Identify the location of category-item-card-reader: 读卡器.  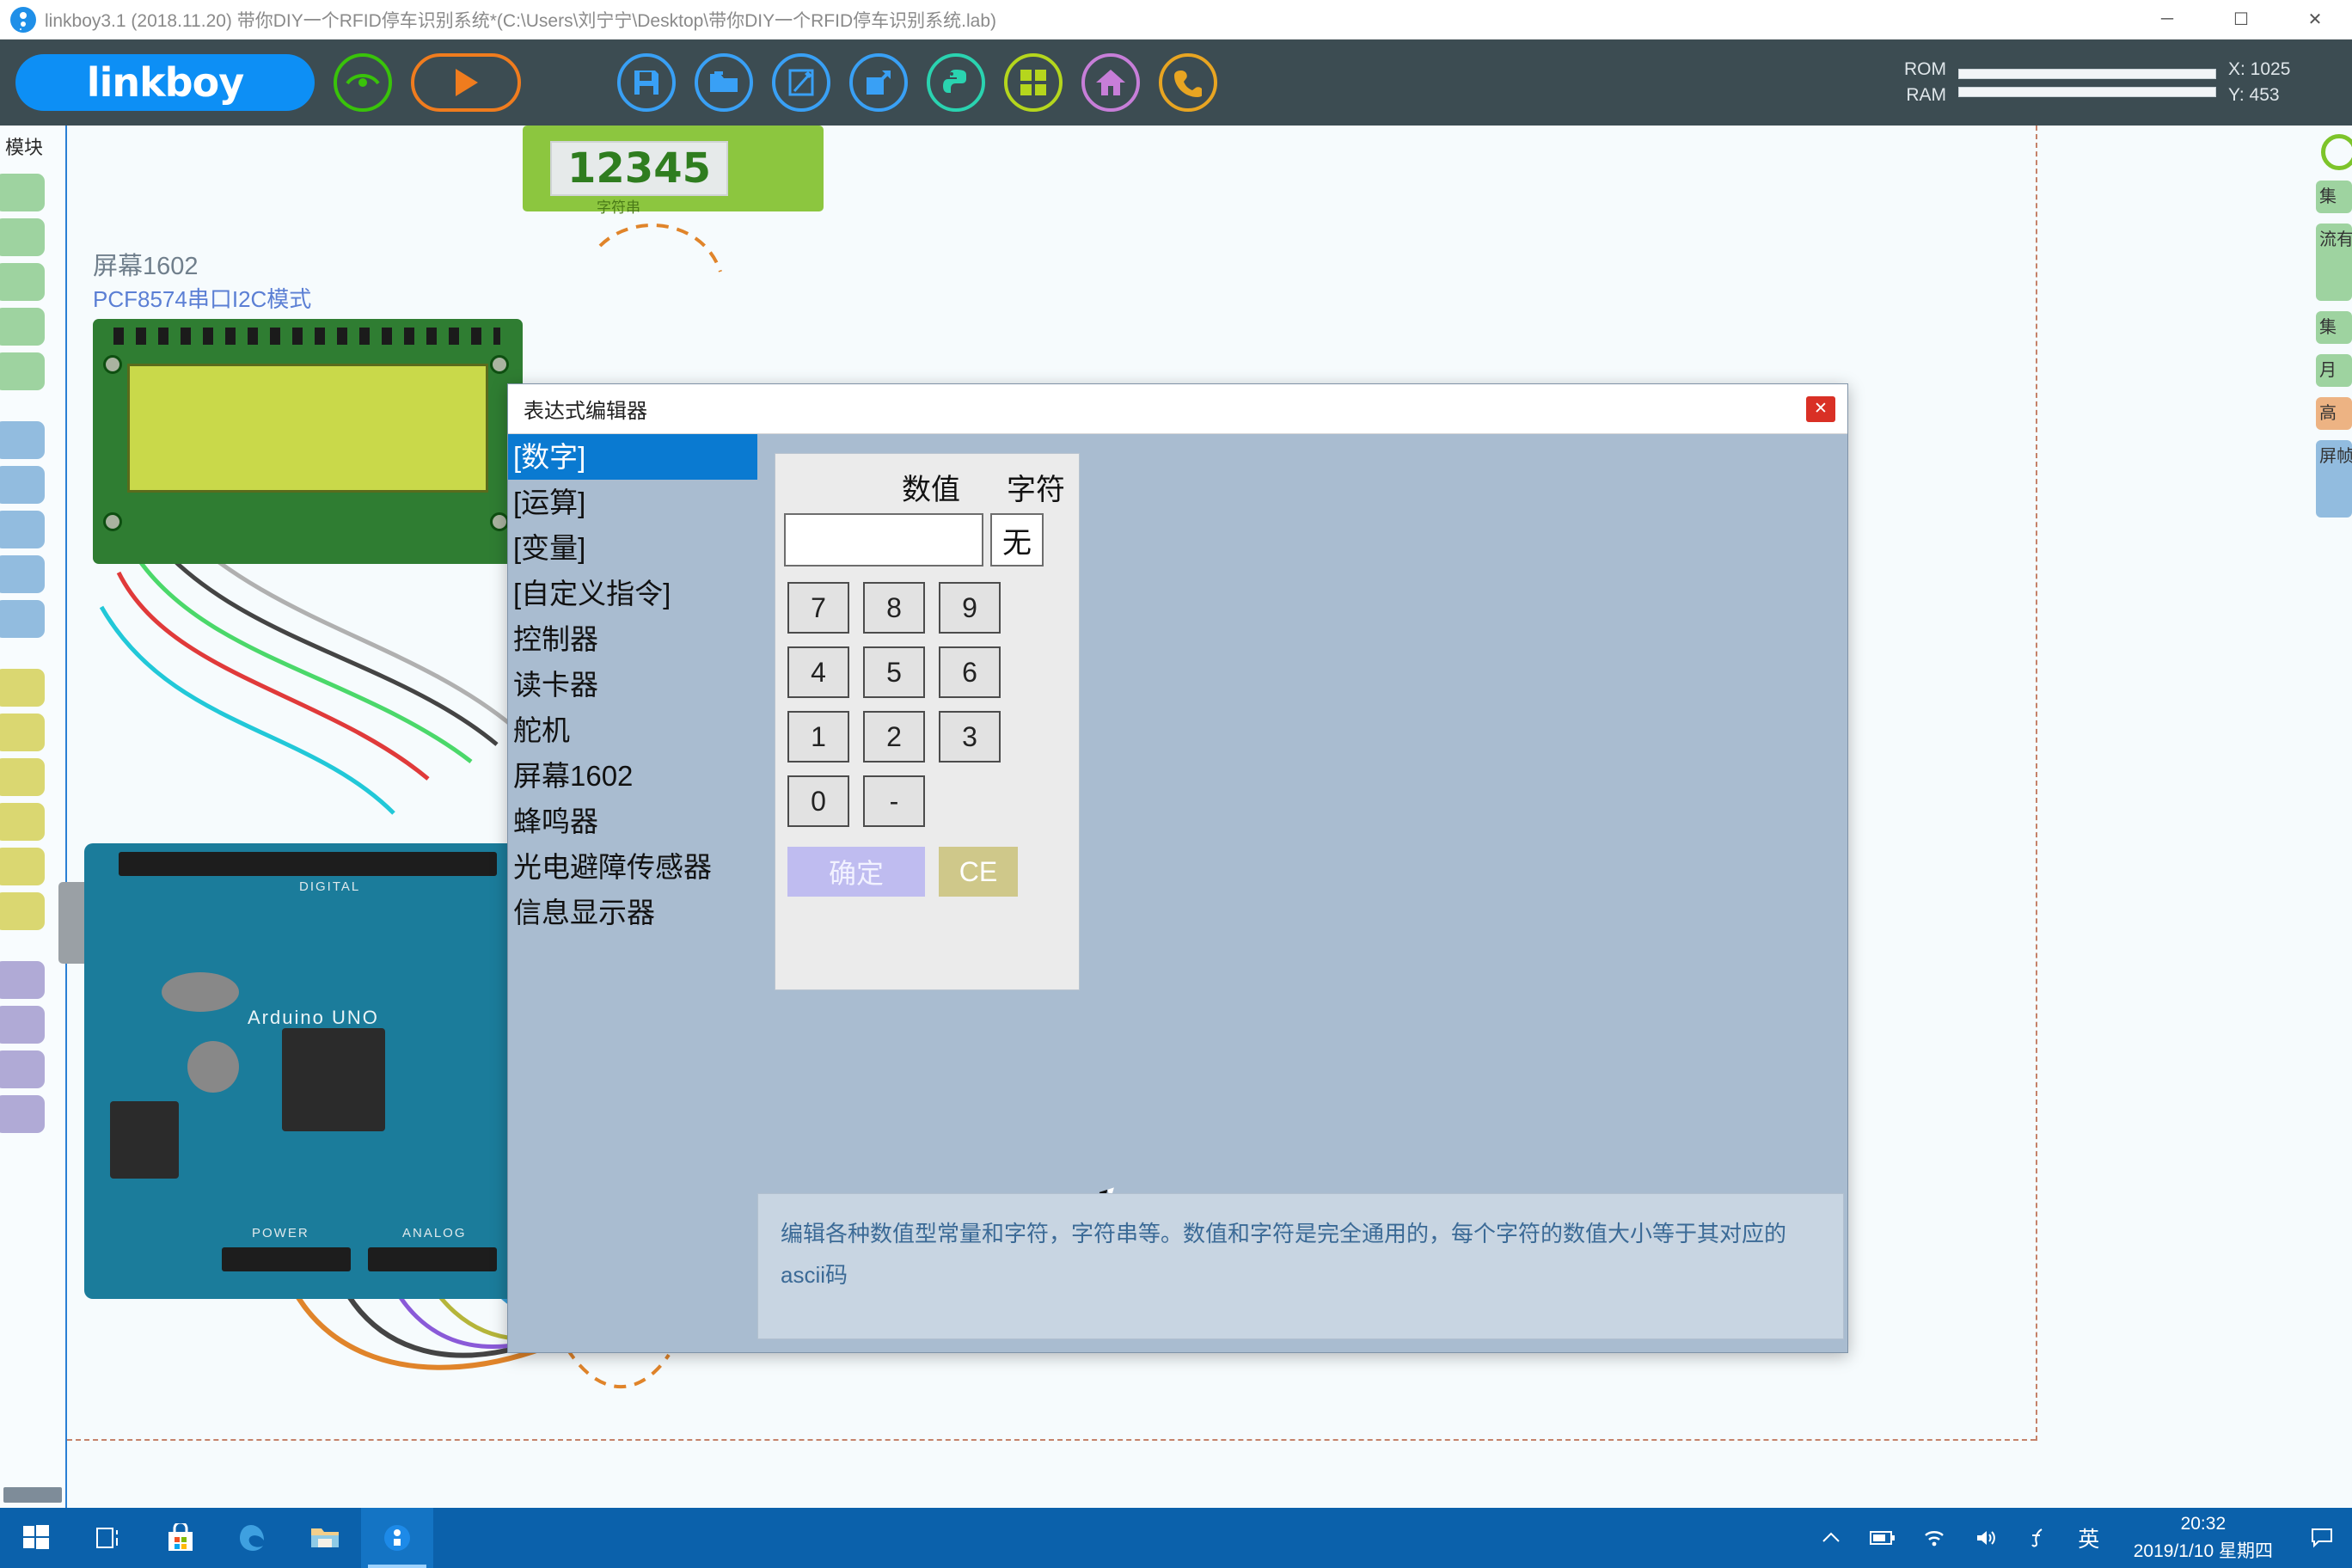
(632, 684).